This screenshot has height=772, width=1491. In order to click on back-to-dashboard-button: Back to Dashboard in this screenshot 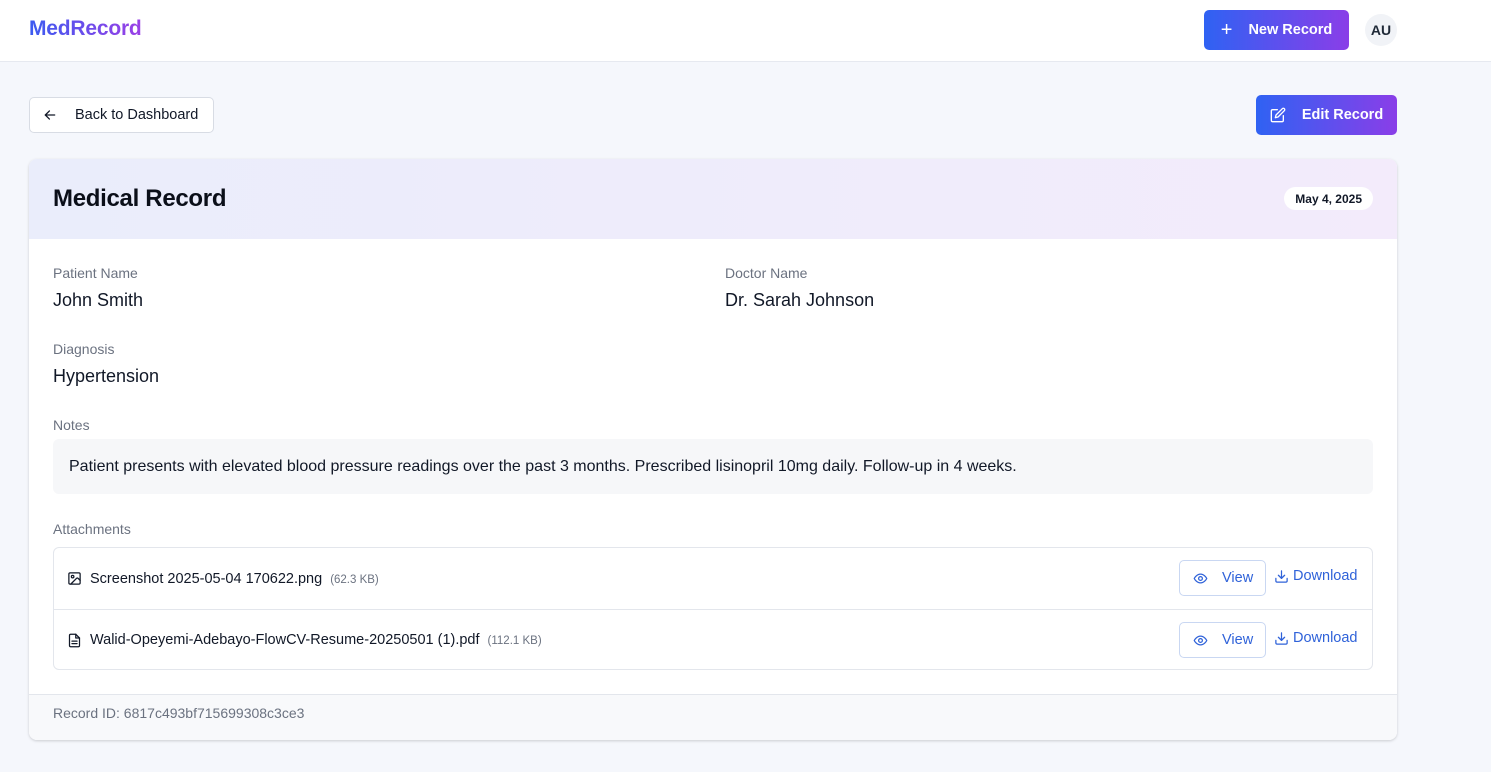, I will do `click(121, 115)`.